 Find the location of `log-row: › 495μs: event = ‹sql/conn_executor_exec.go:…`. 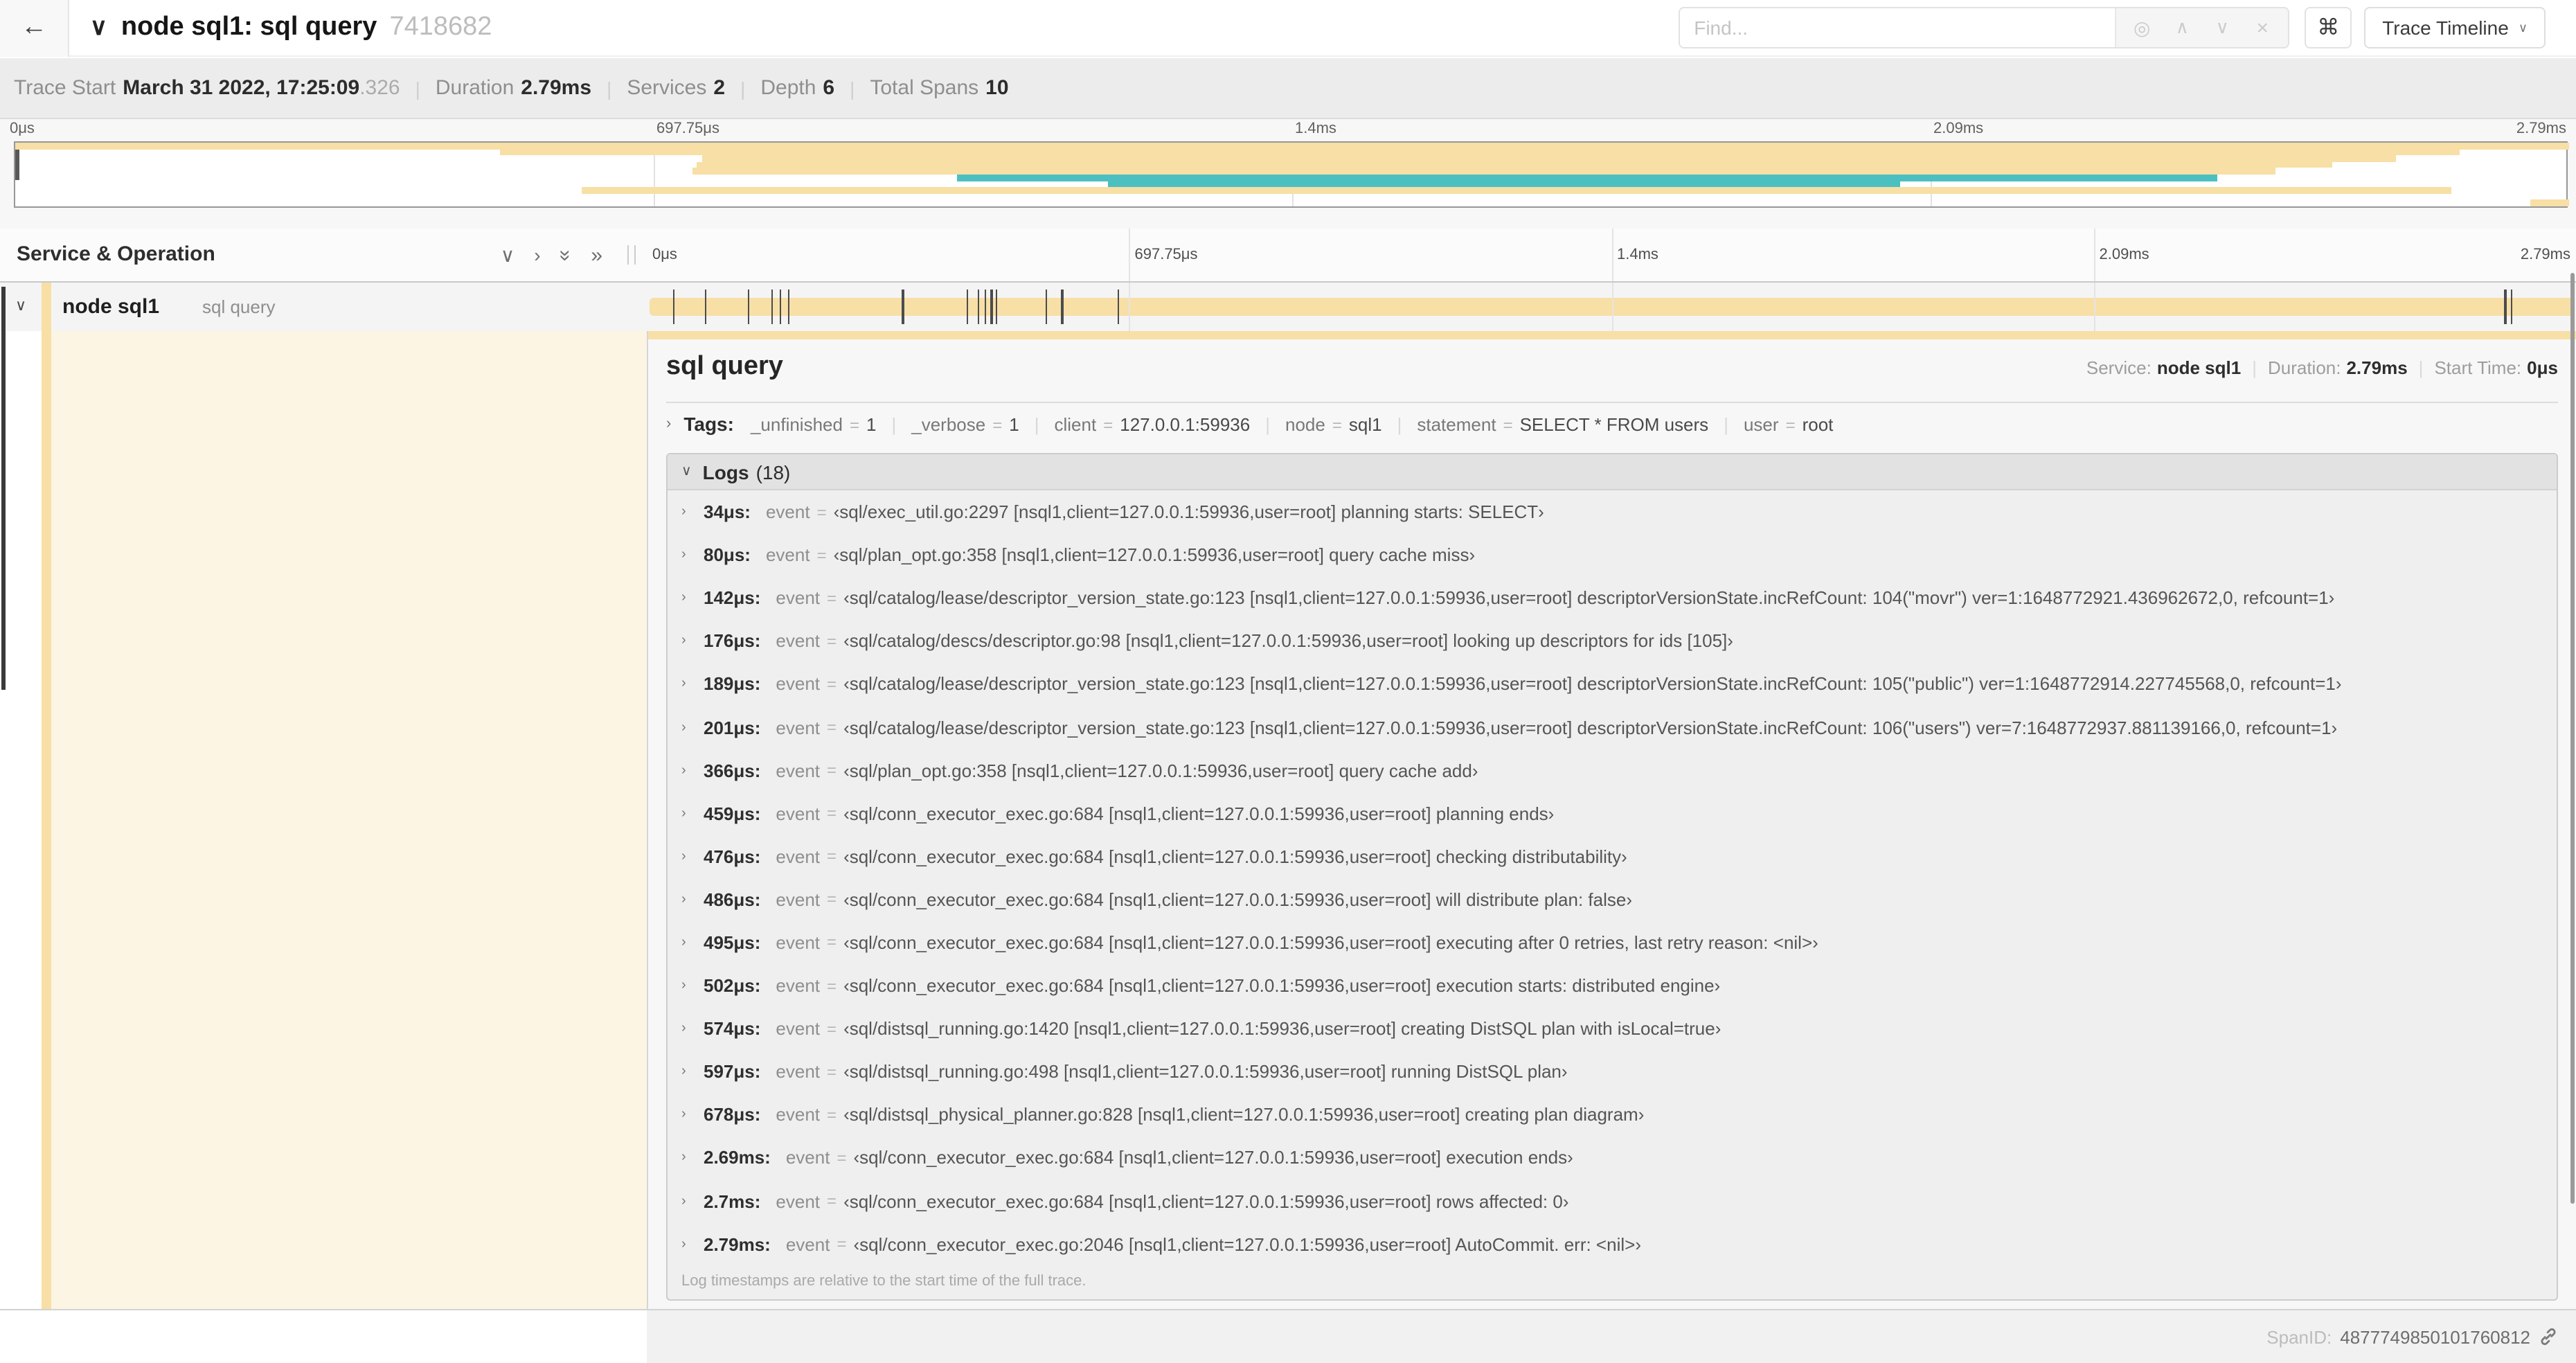

log-row: › 495μs: event = ‹sql/conn_executor_exec.go:… is located at coordinates (1612, 943).